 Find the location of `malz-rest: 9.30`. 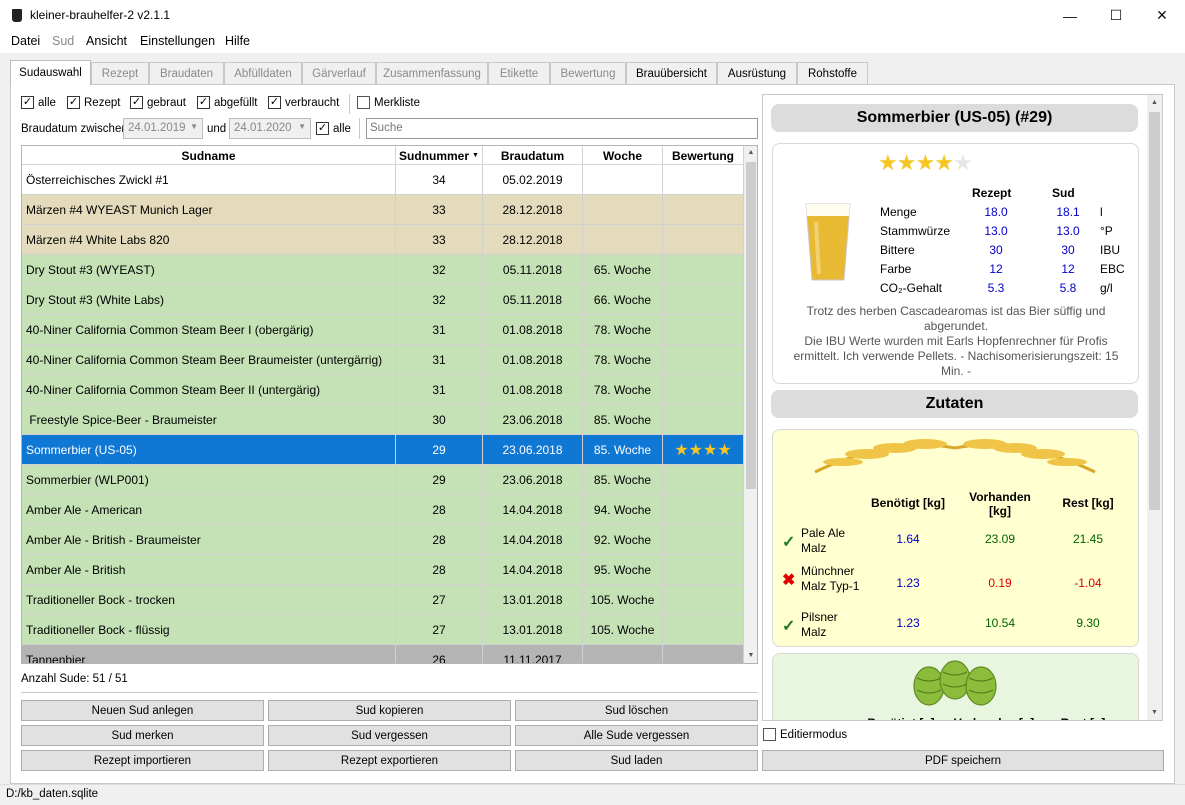

malz-rest: 9.30 is located at coordinates (1088, 623).